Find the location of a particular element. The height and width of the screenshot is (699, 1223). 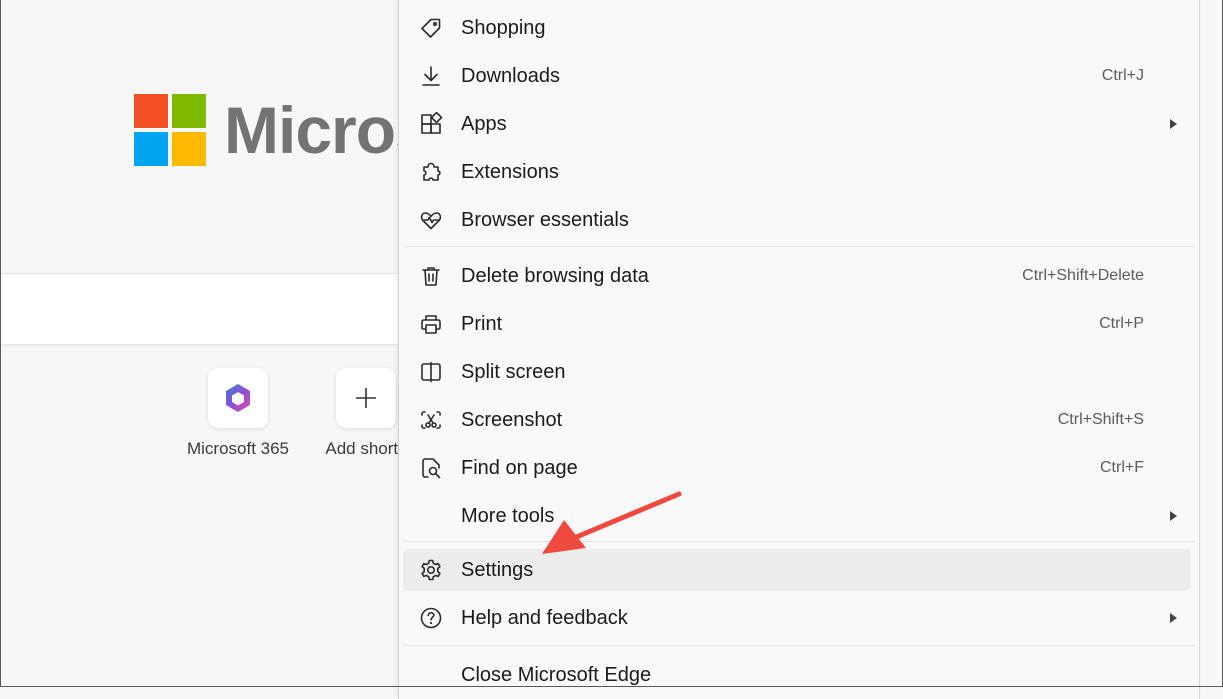

menu-item-more-tools: More tools is located at coordinates (797, 516).